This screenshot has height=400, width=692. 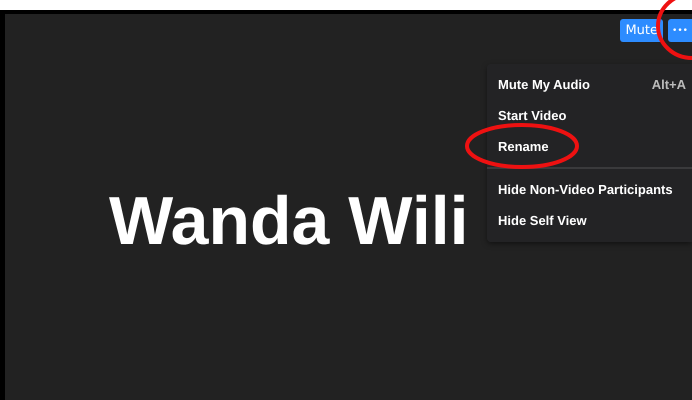 What do you see at coordinates (544, 84) in the screenshot?
I see `menu-item: Mute My Audio` at bounding box center [544, 84].